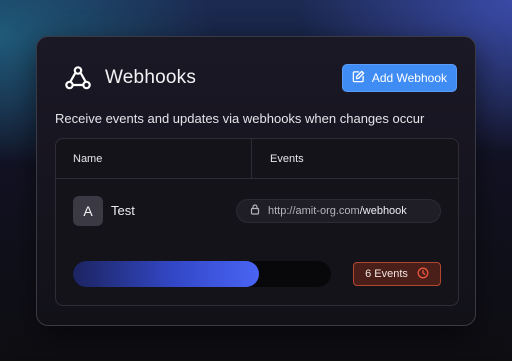 The width and height of the screenshot is (512, 361). Describe the element at coordinates (166, 274) in the screenshot. I see `progress-fill` at that location.